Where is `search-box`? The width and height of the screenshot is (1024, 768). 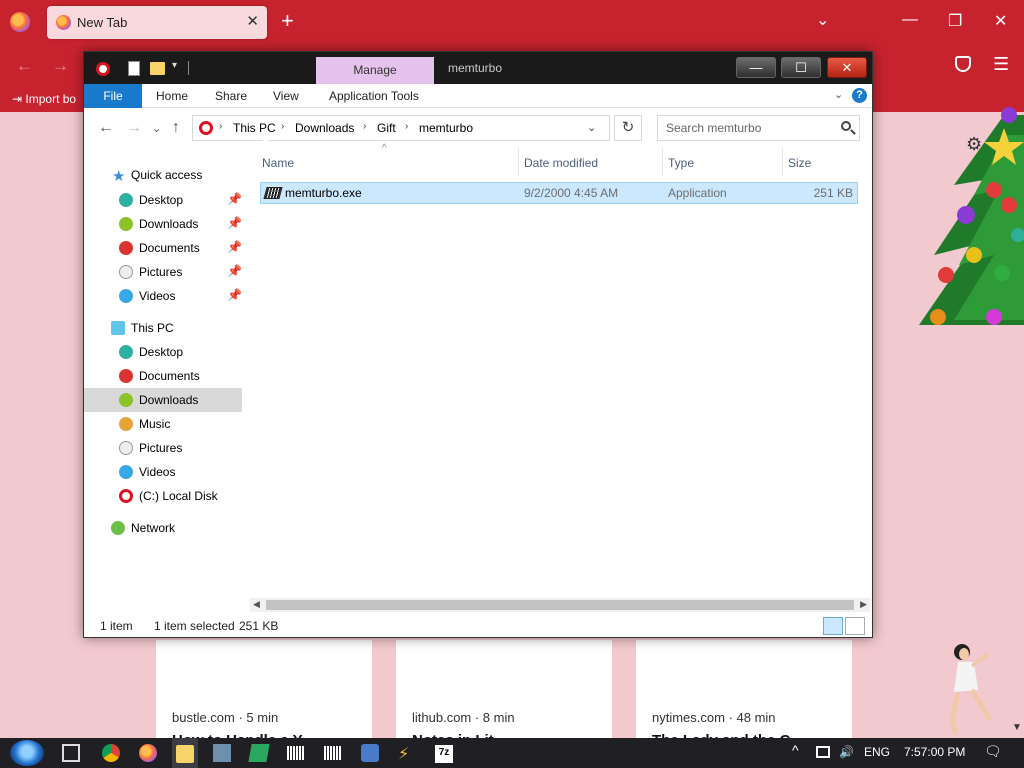
search-box is located at coordinates (758, 128).